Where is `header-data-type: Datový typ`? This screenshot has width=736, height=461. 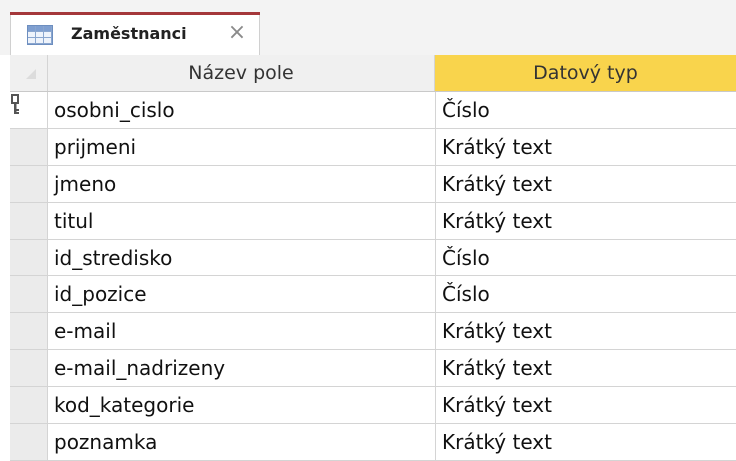 header-data-type: Datový typ is located at coordinates (585, 73).